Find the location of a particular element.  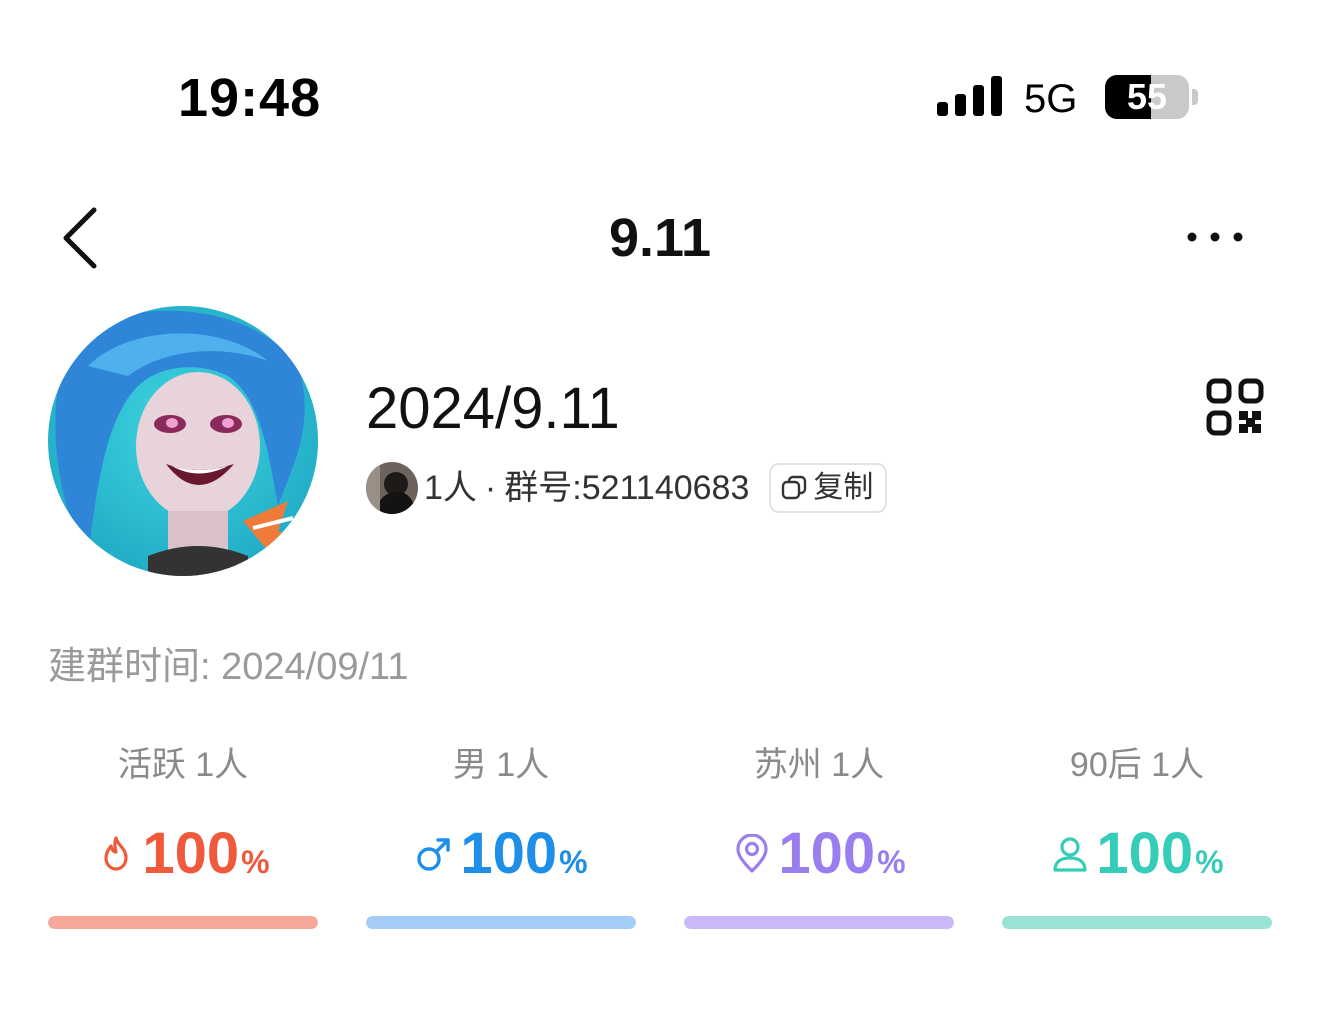

copy-group-id-button: 复制 is located at coordinates (828, 488).